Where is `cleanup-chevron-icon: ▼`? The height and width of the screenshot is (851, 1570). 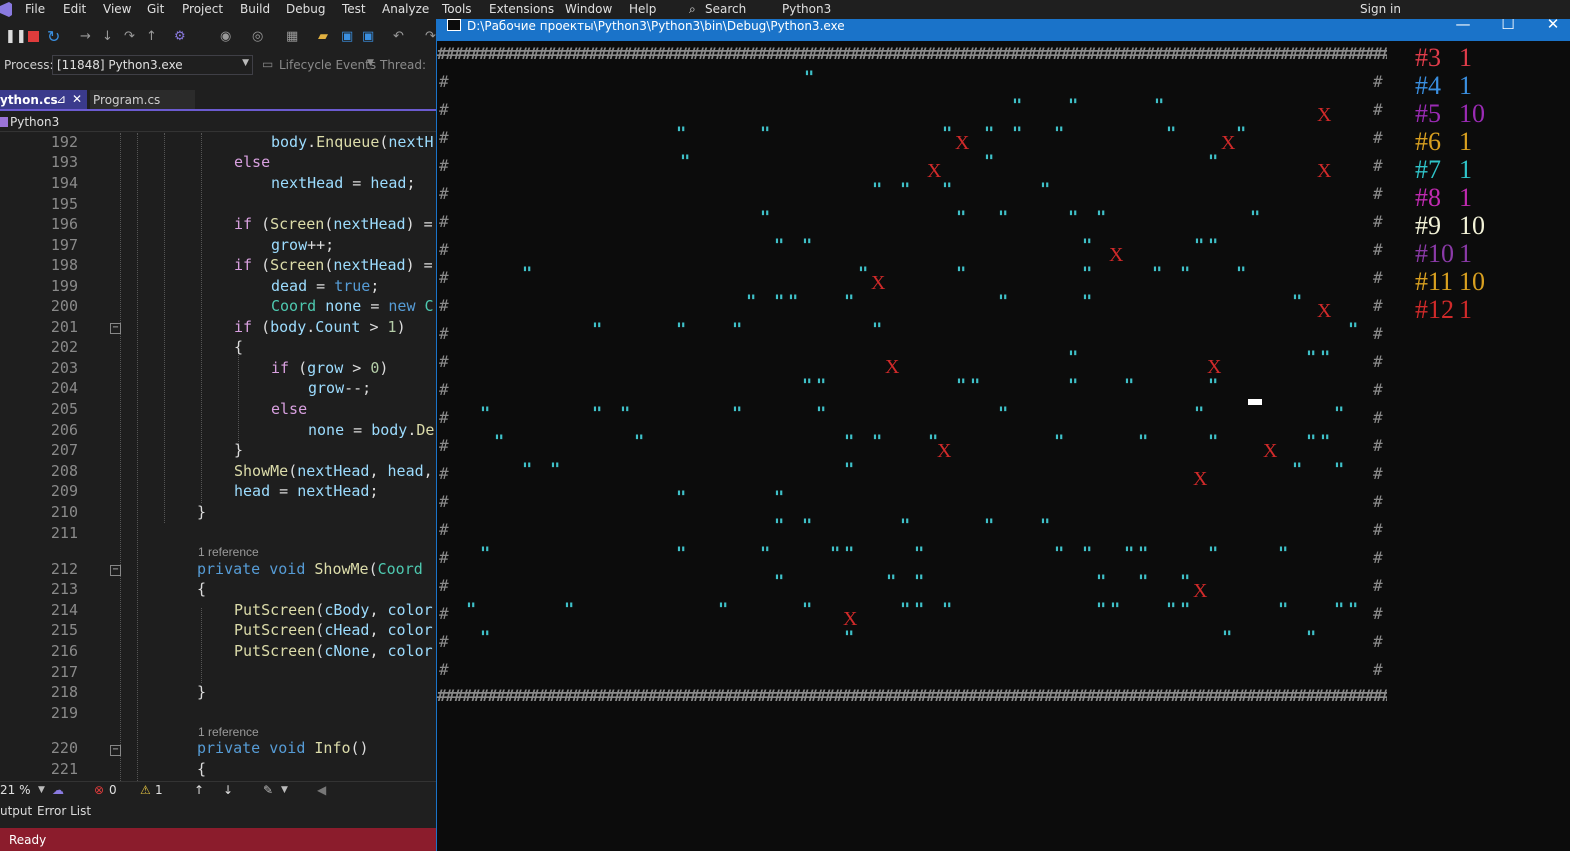
cleanup-chevron-icon: ▼ is located at coordinates (284, 790).